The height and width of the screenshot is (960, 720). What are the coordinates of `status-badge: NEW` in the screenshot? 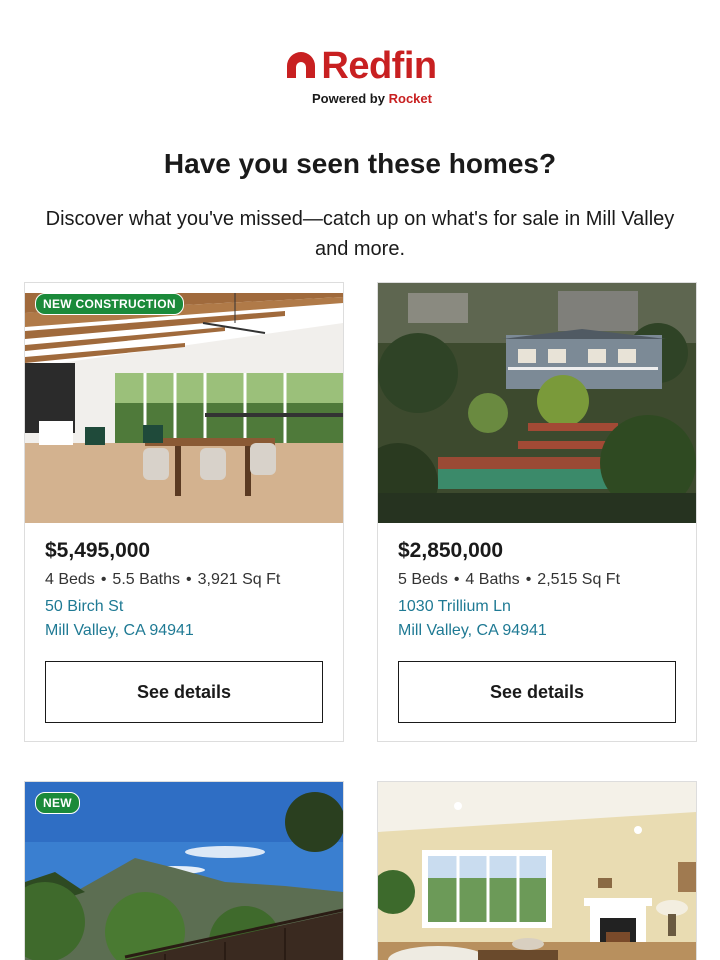 It's located at (57, 803).